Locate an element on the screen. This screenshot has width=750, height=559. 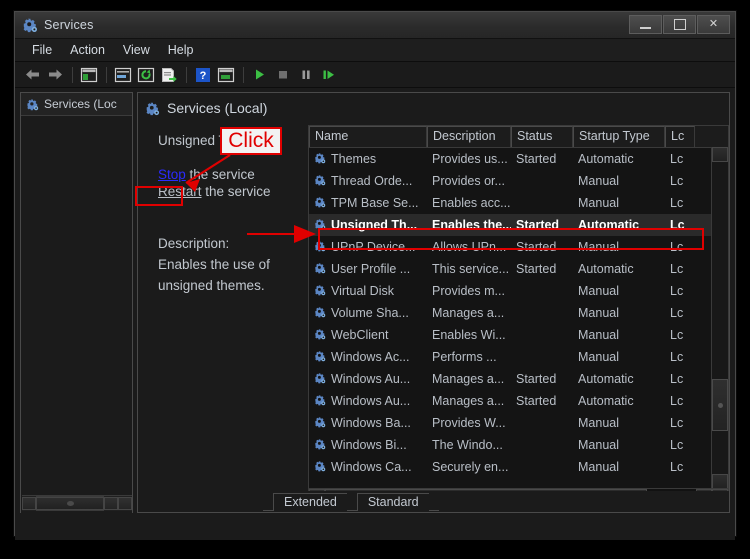
listview-header: Name Description Status Startup Type Lc is located at coordinates (518, 137).